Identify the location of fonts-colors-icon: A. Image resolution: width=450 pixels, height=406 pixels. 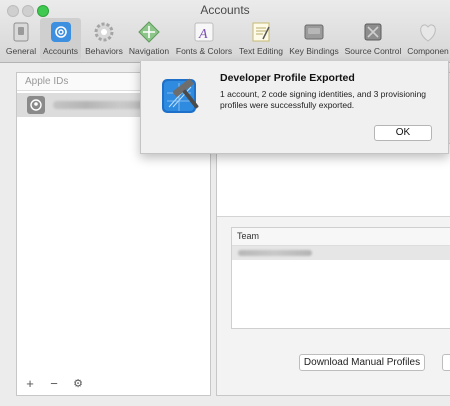
(204, 32).